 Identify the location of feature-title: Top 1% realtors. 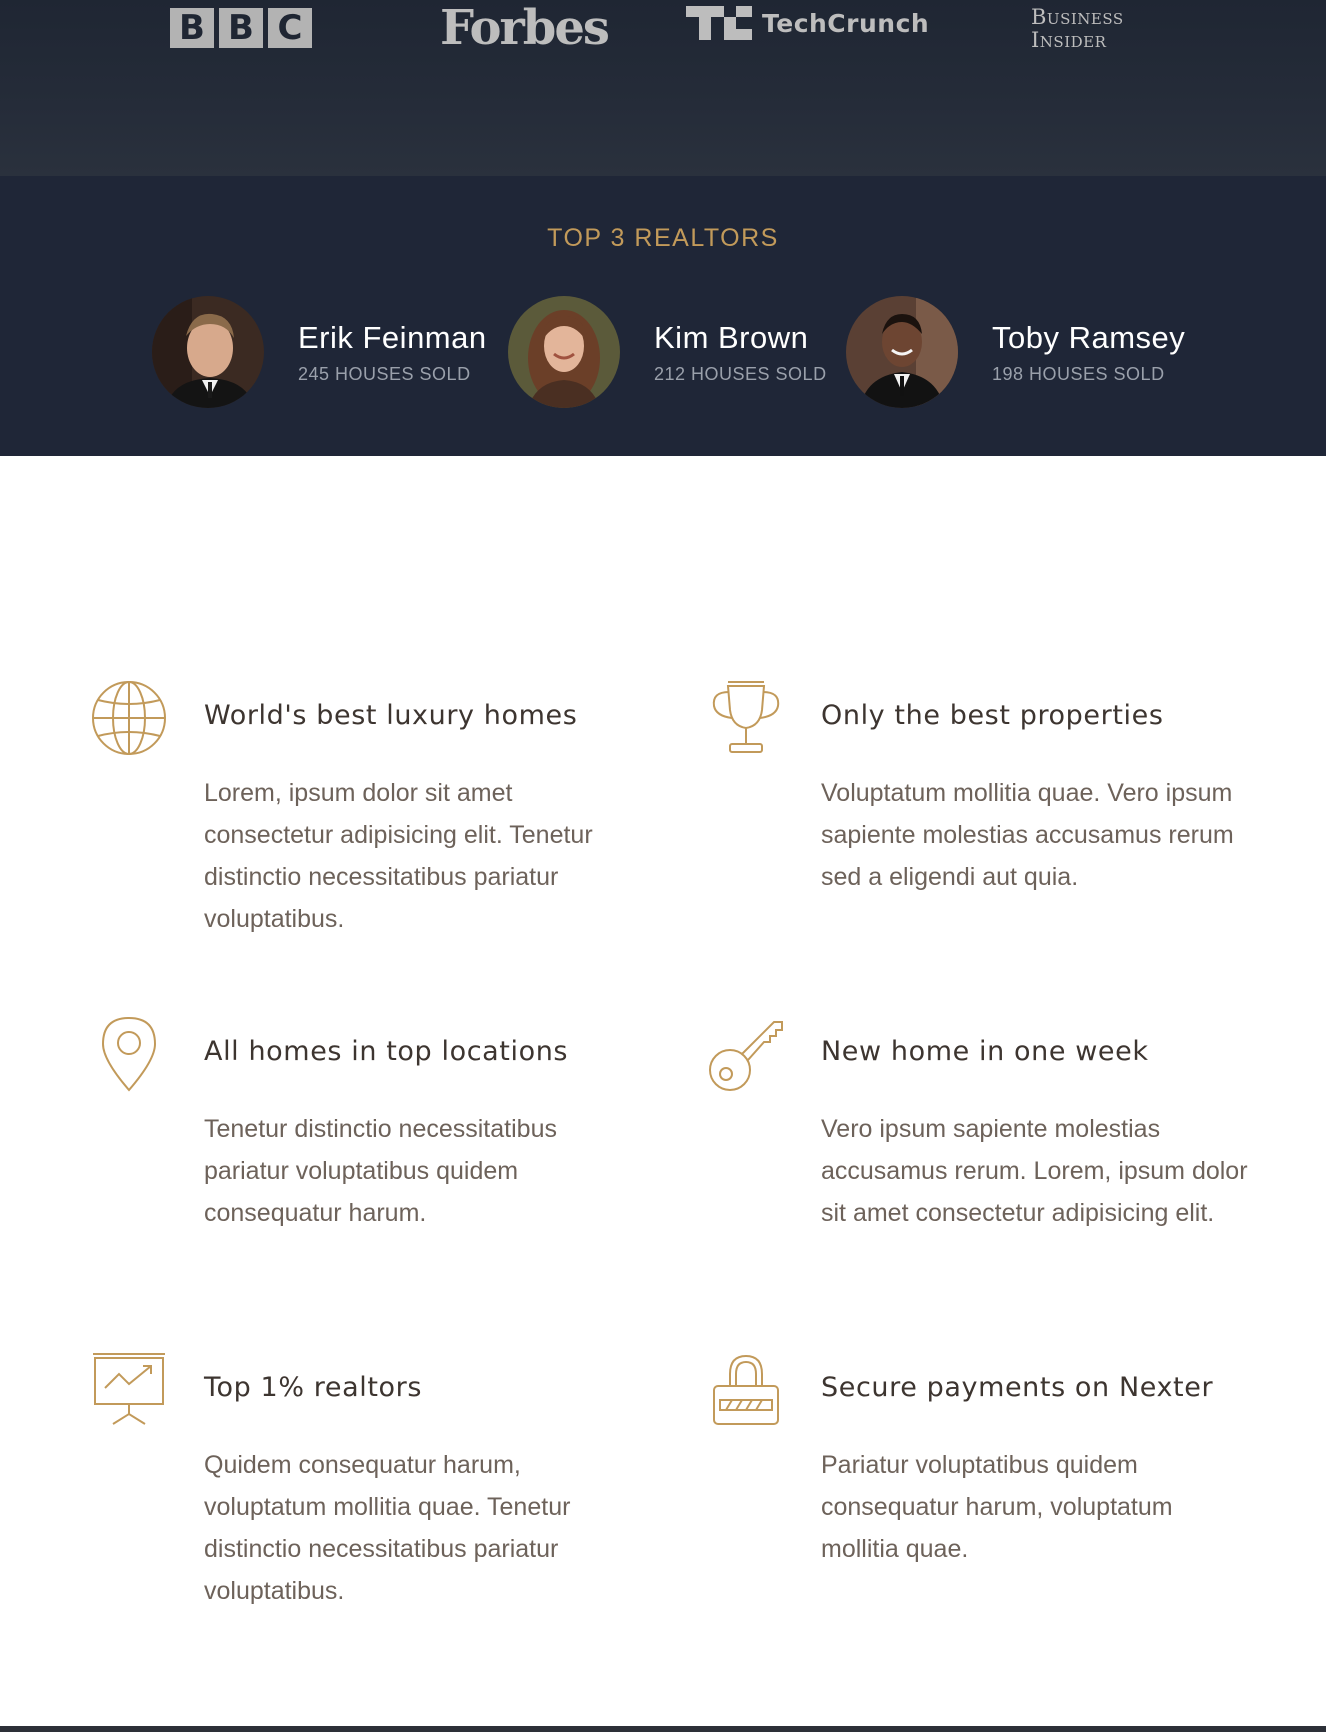
(313, 1387).